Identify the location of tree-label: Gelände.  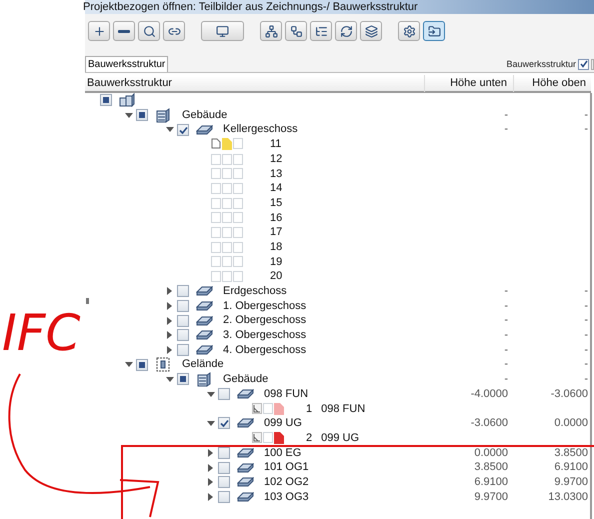
(203, 364).